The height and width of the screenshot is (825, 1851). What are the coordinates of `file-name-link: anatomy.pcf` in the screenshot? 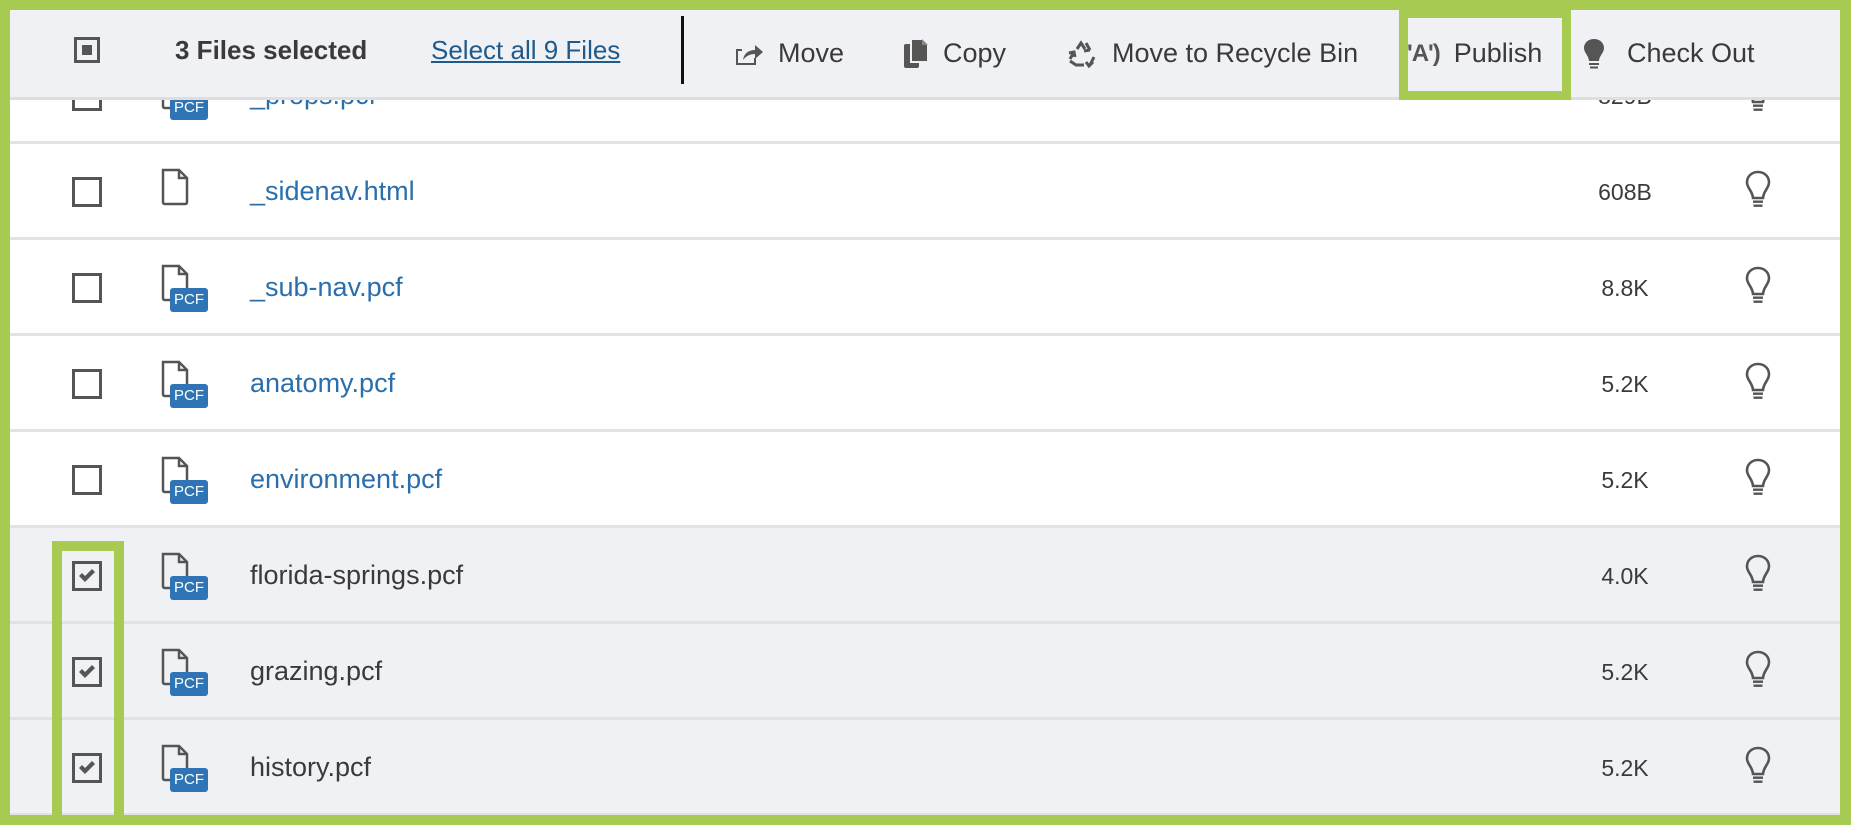 It's located at (322, 383).